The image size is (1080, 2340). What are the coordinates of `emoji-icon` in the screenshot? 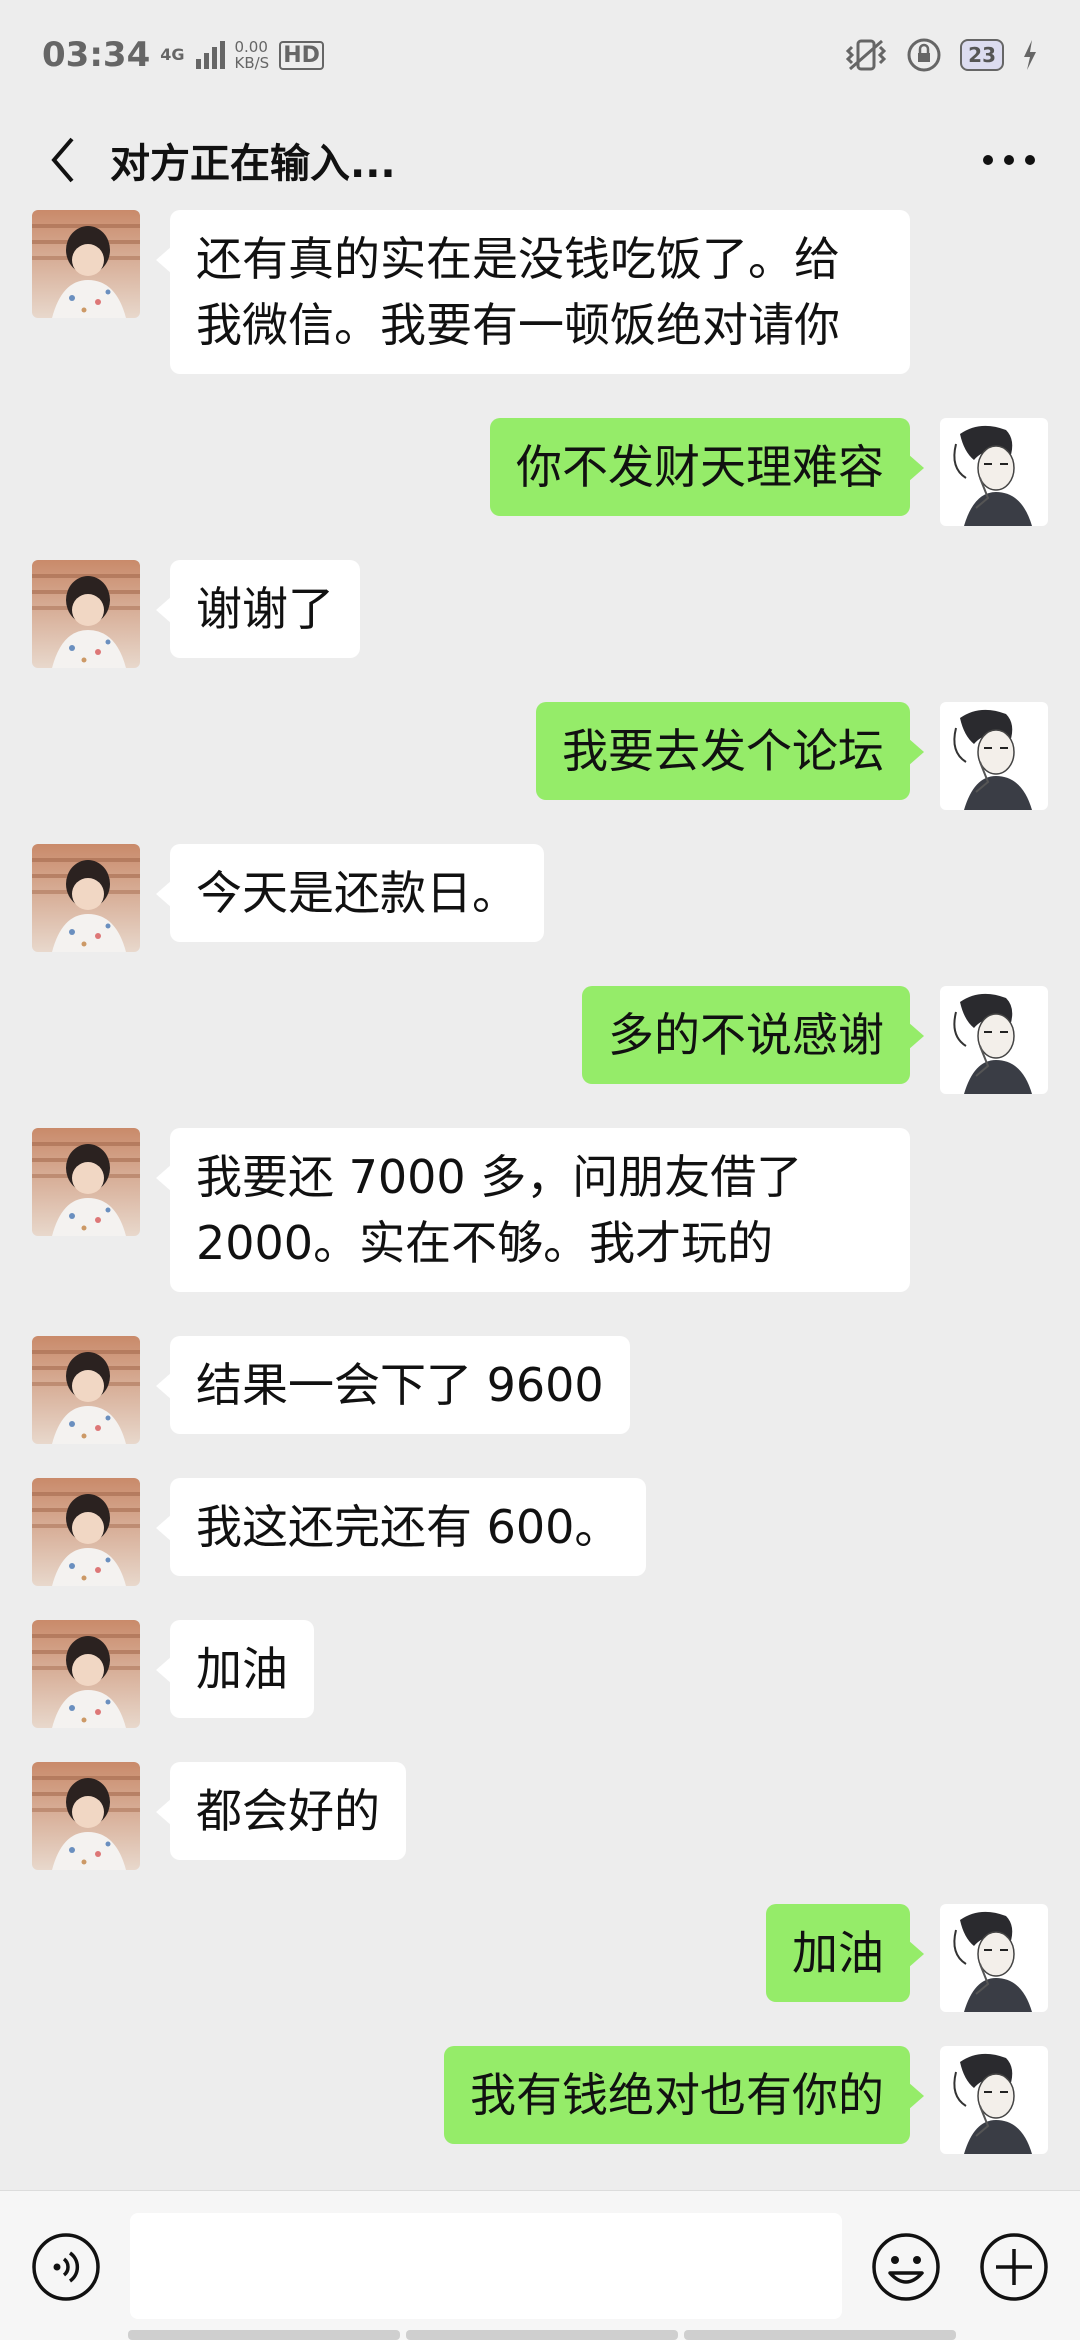 It's located at (906, 2267).